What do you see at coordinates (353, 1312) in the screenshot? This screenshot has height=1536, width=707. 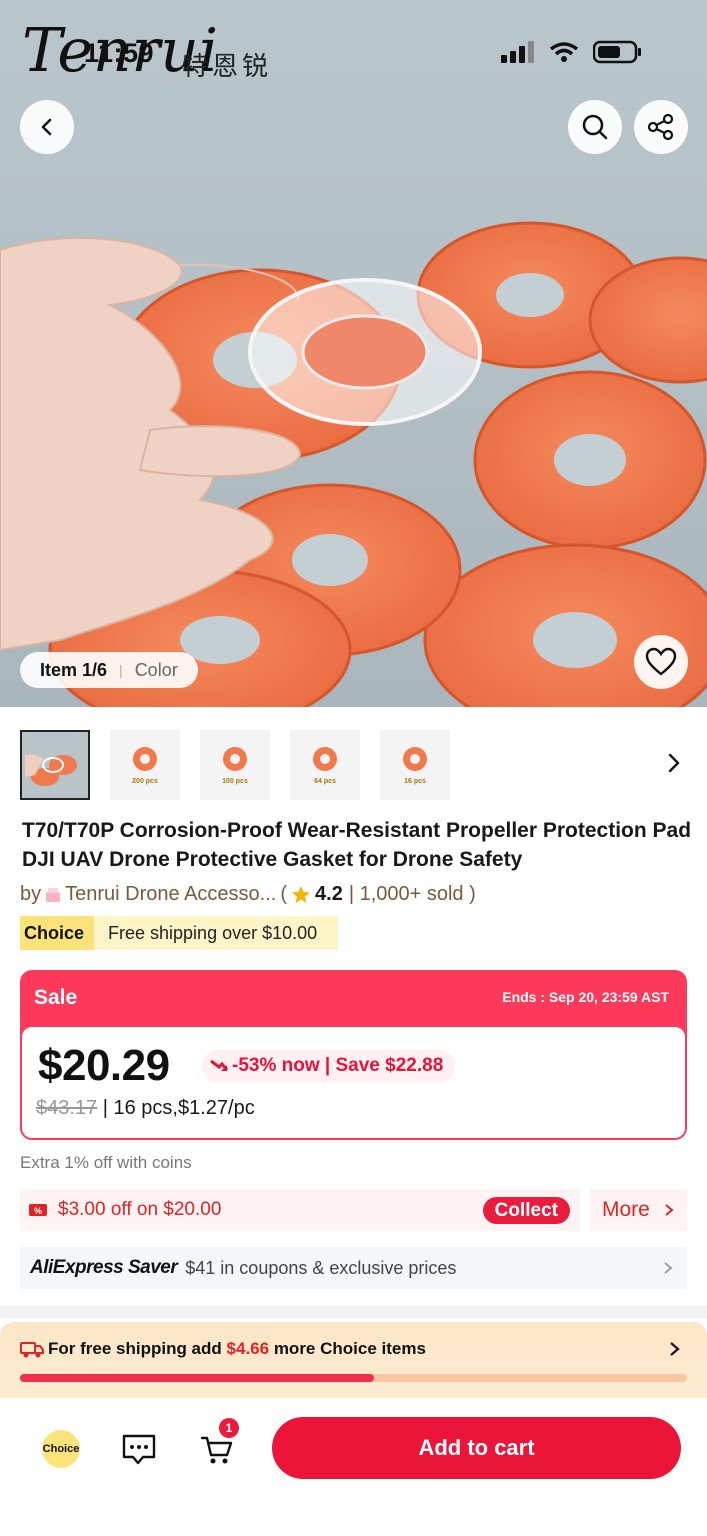 I see `section-divider` at bounding box center [353, 1312].